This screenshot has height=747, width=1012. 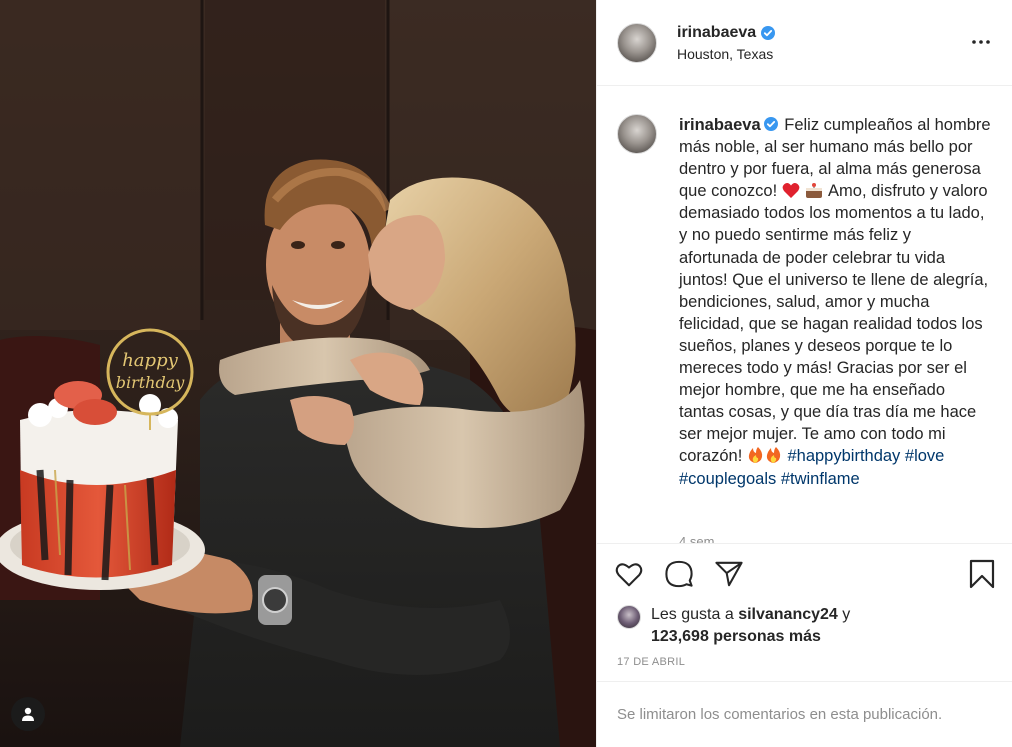 What do you see at coordinates (692, 614) in the screenshot?
I see `likes-prefix: Les gusta a` at bounding box center [692, 614].